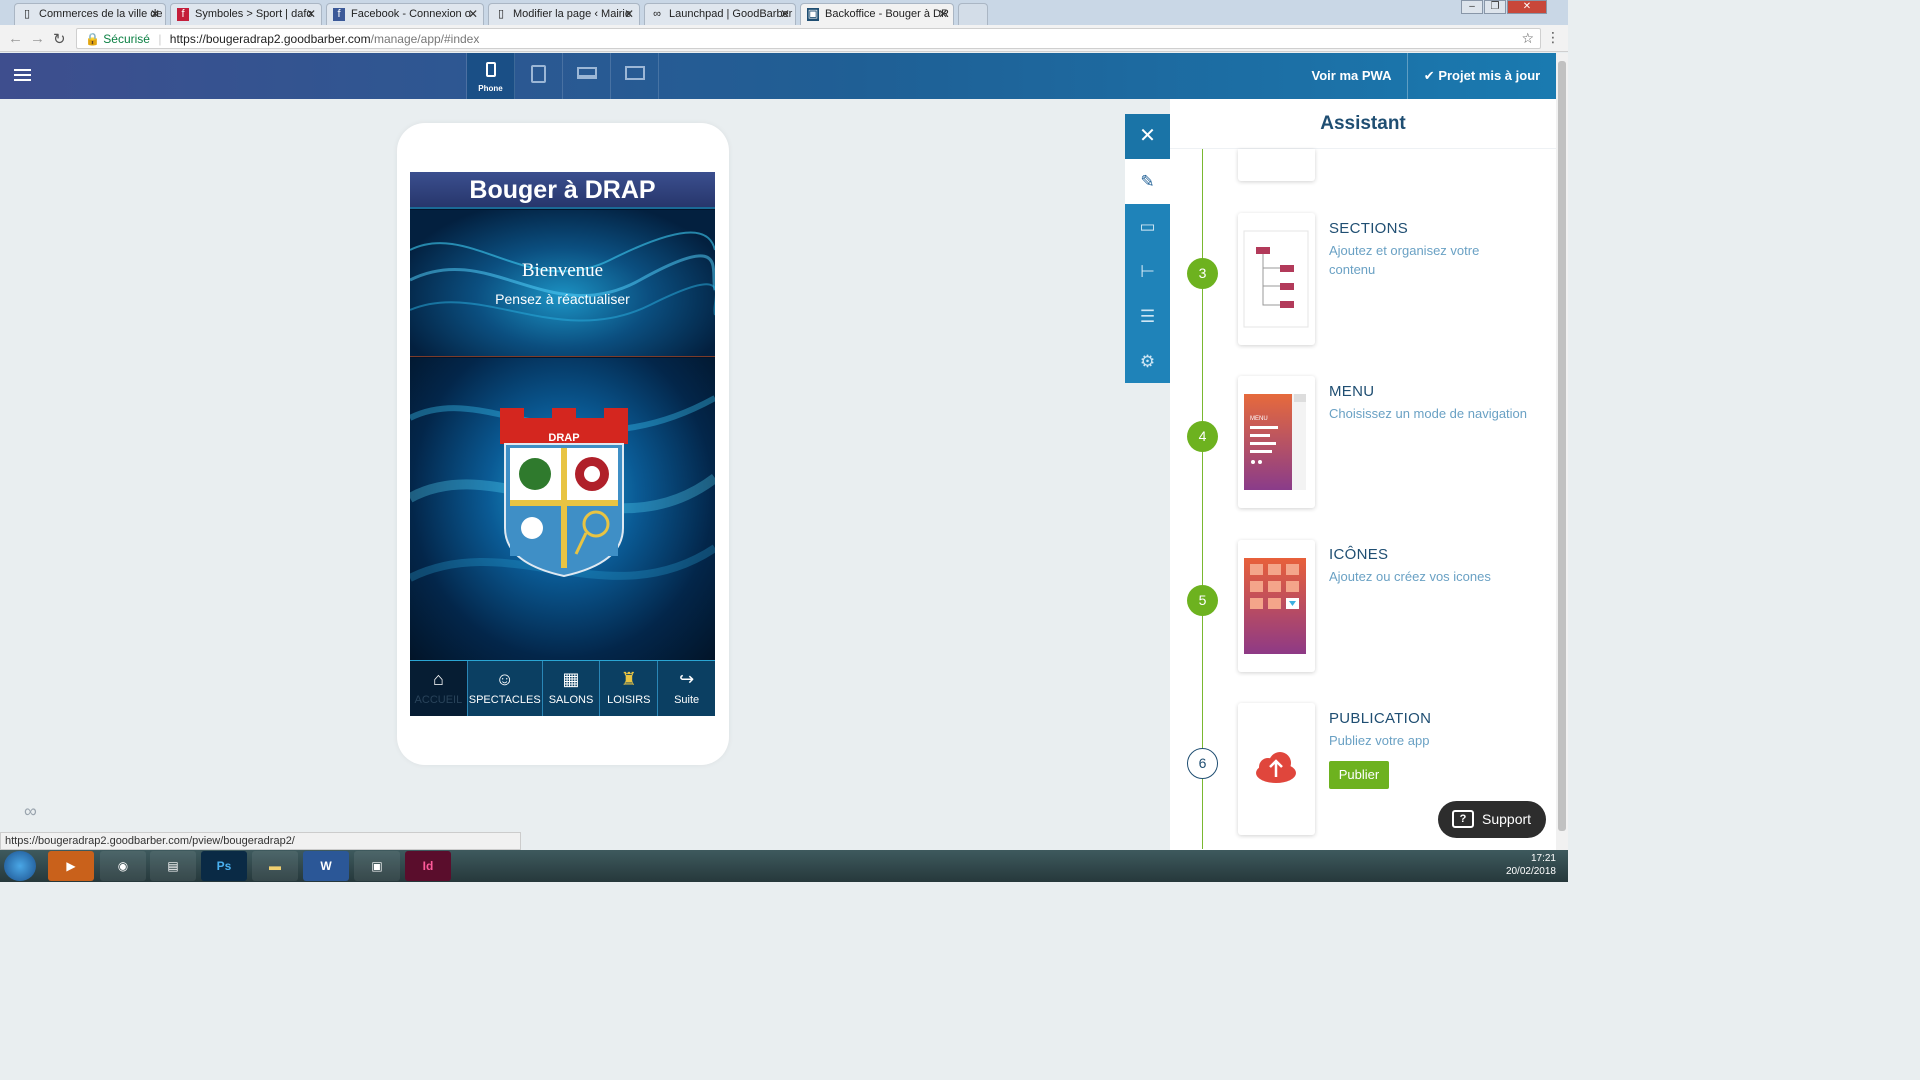 This screenshot has width=1920, height=1080. Describe the element at coordinates (1380, 718) in the screenshot. I see `step-title-publication: PUBLICATION` at that location.